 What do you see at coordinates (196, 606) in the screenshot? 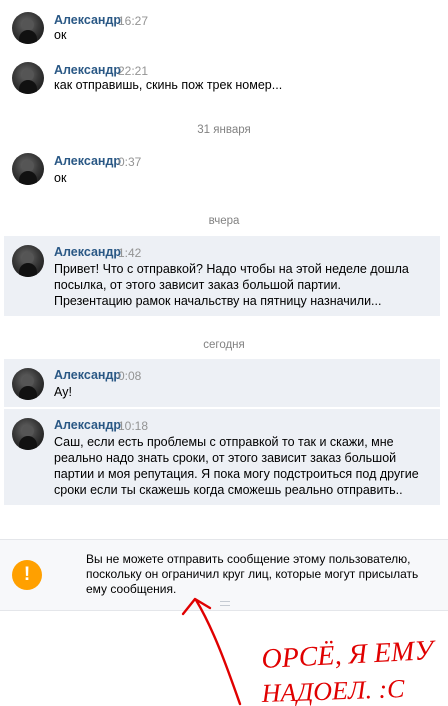
I see `arrow-head` at bounding box center [196, 606].